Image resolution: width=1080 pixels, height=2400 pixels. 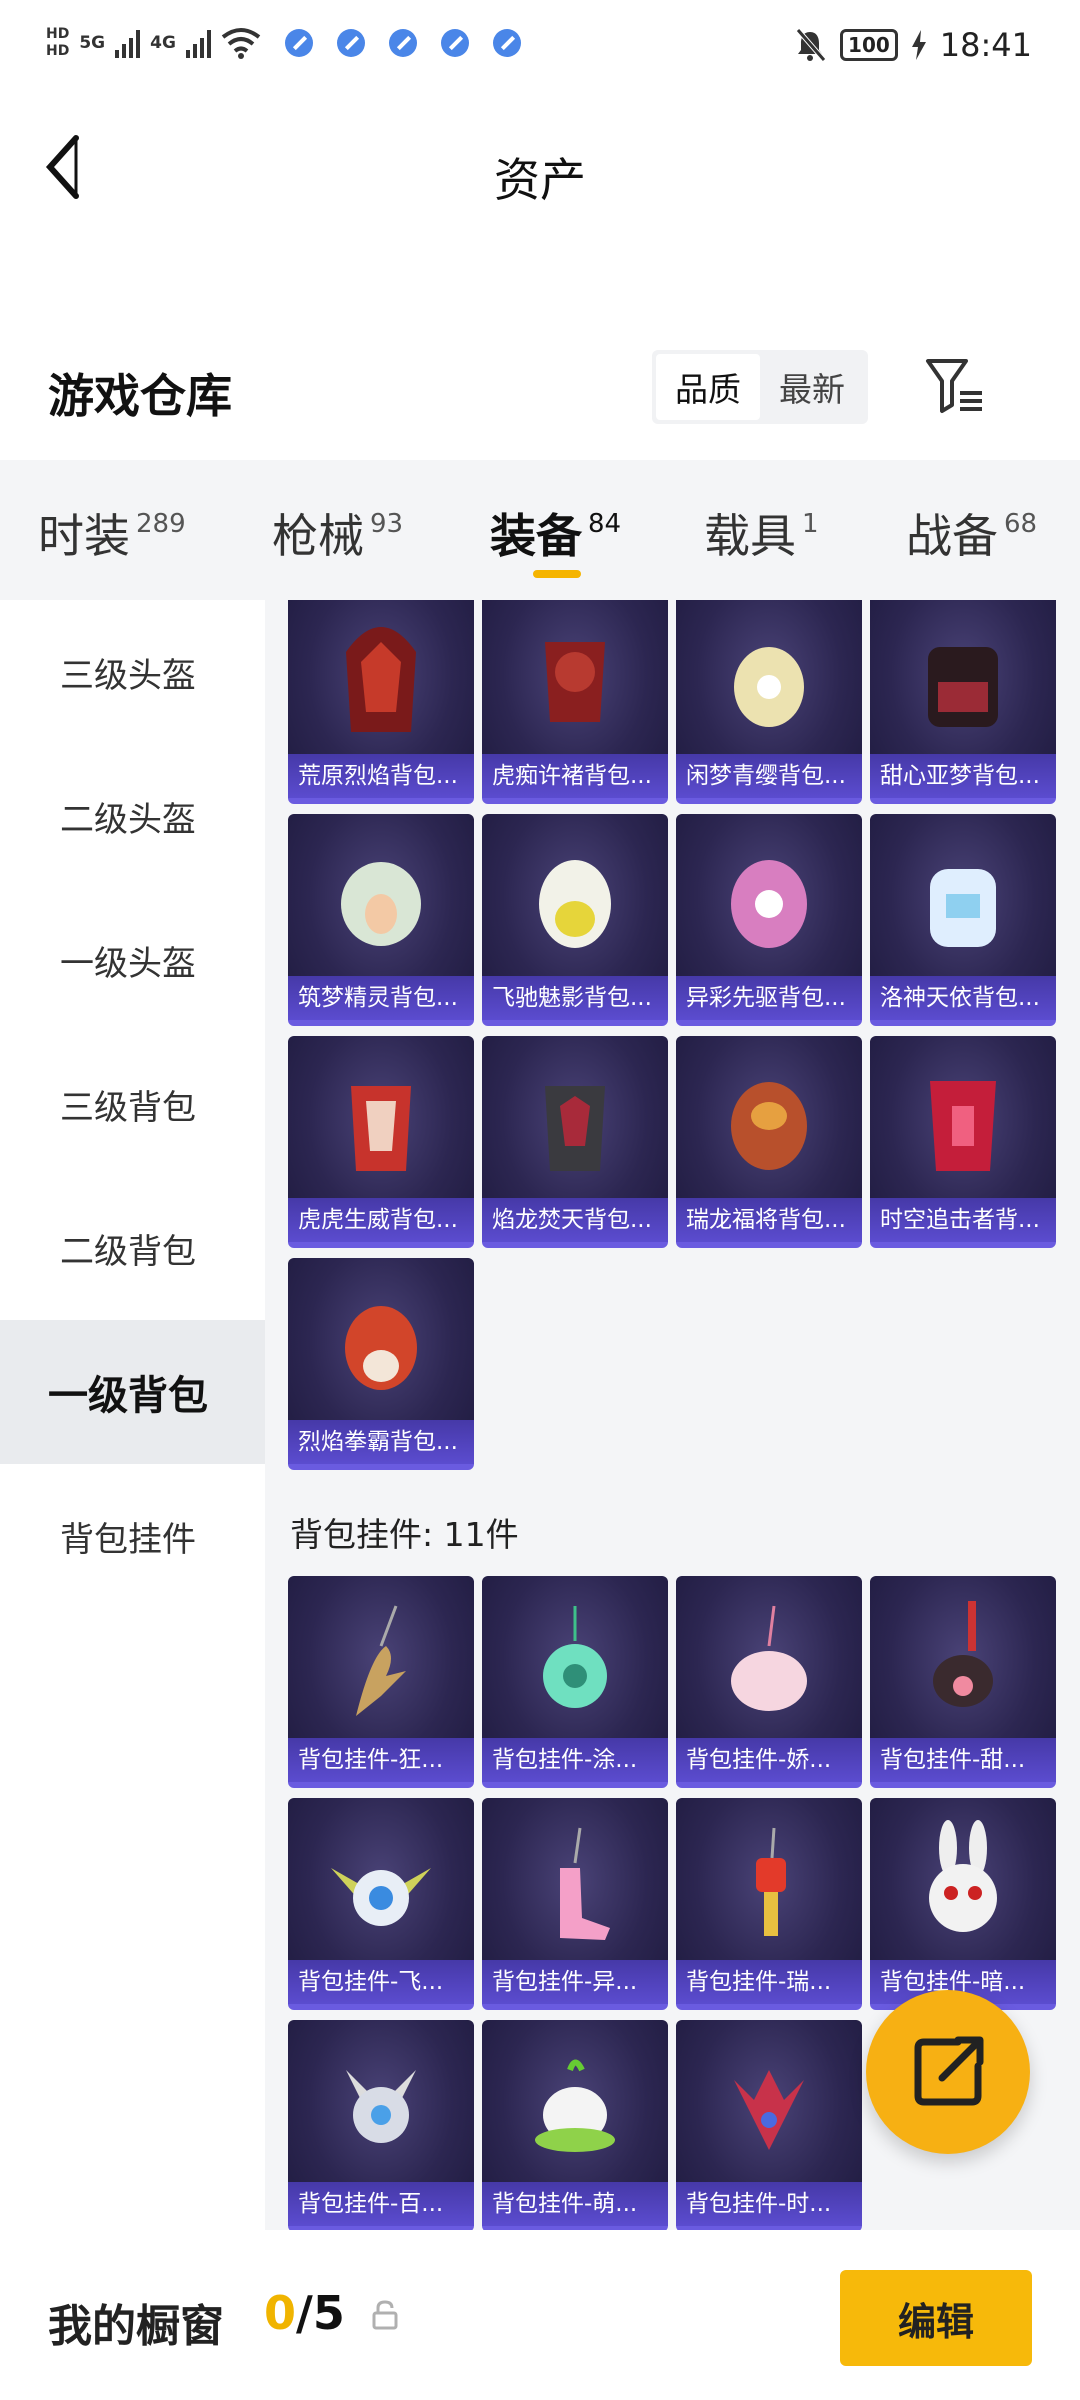 I want to click on hd-indicator: HD HD, so click(x=57, y=43).